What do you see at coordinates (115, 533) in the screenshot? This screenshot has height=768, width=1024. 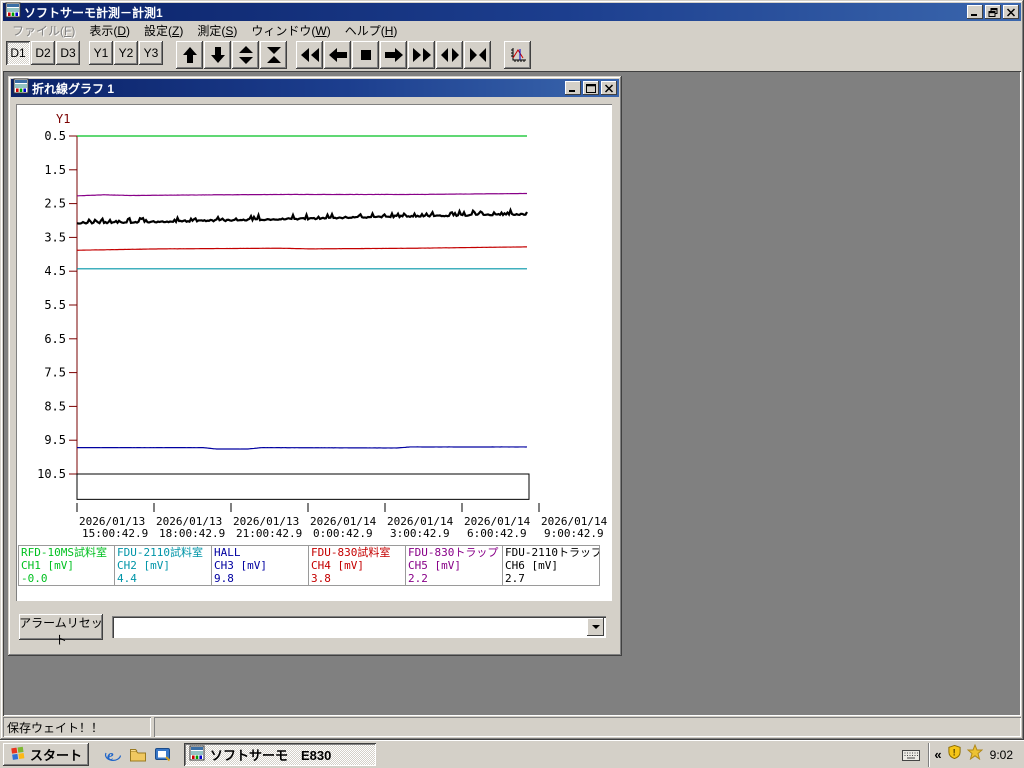 I see `svg-text: 15:00:42.9` at bounding box center [115, 533].